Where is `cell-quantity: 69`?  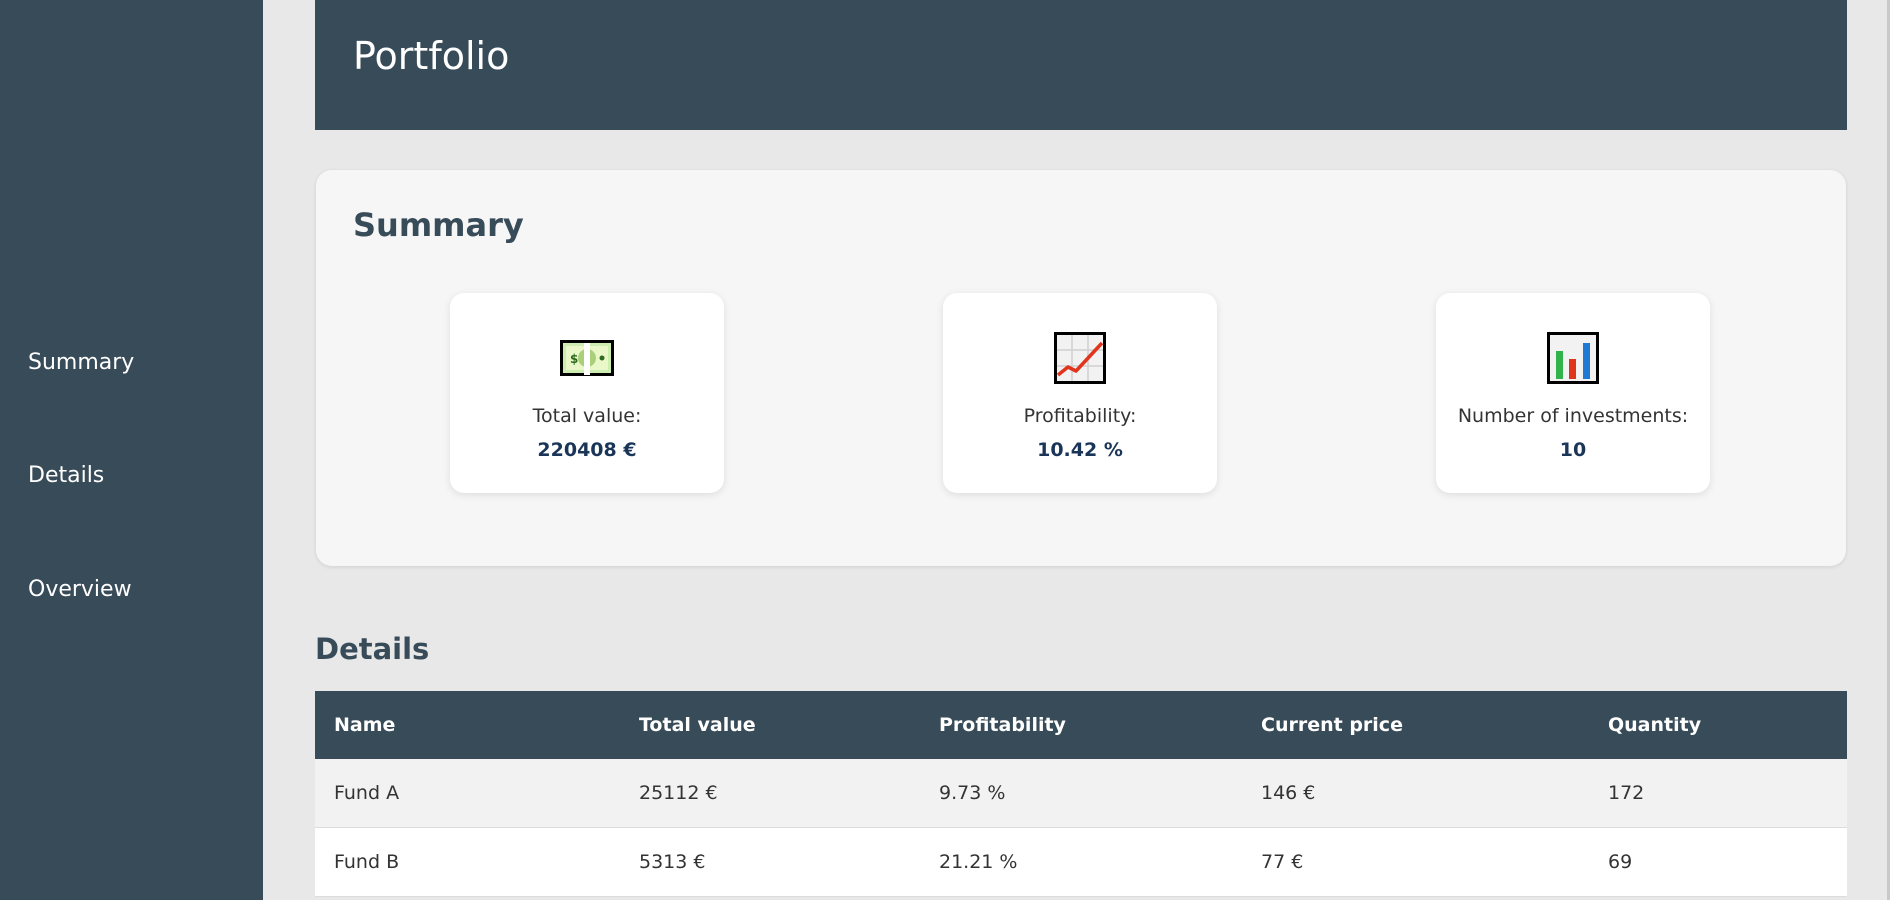 cell-quantity: 69 is located at coordinates (1718, 862).